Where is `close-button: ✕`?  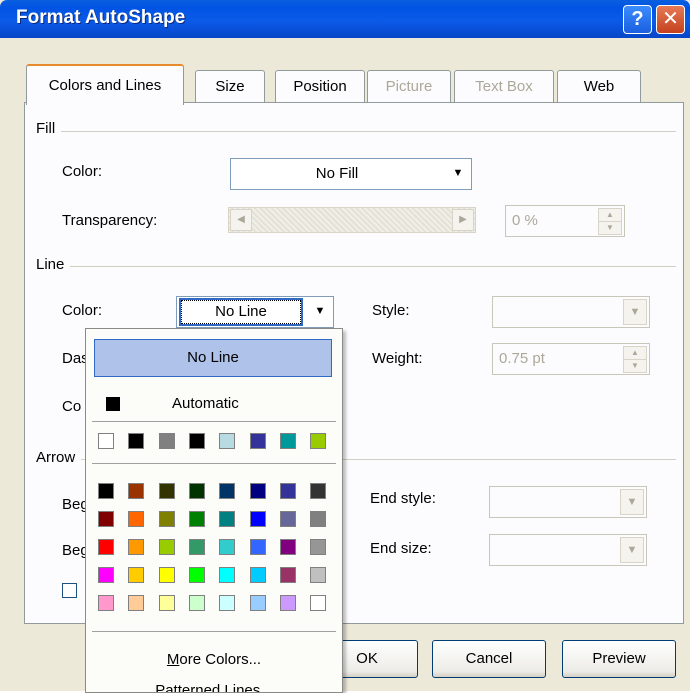 close-button: ✕ is located at coordinates (670, 19).